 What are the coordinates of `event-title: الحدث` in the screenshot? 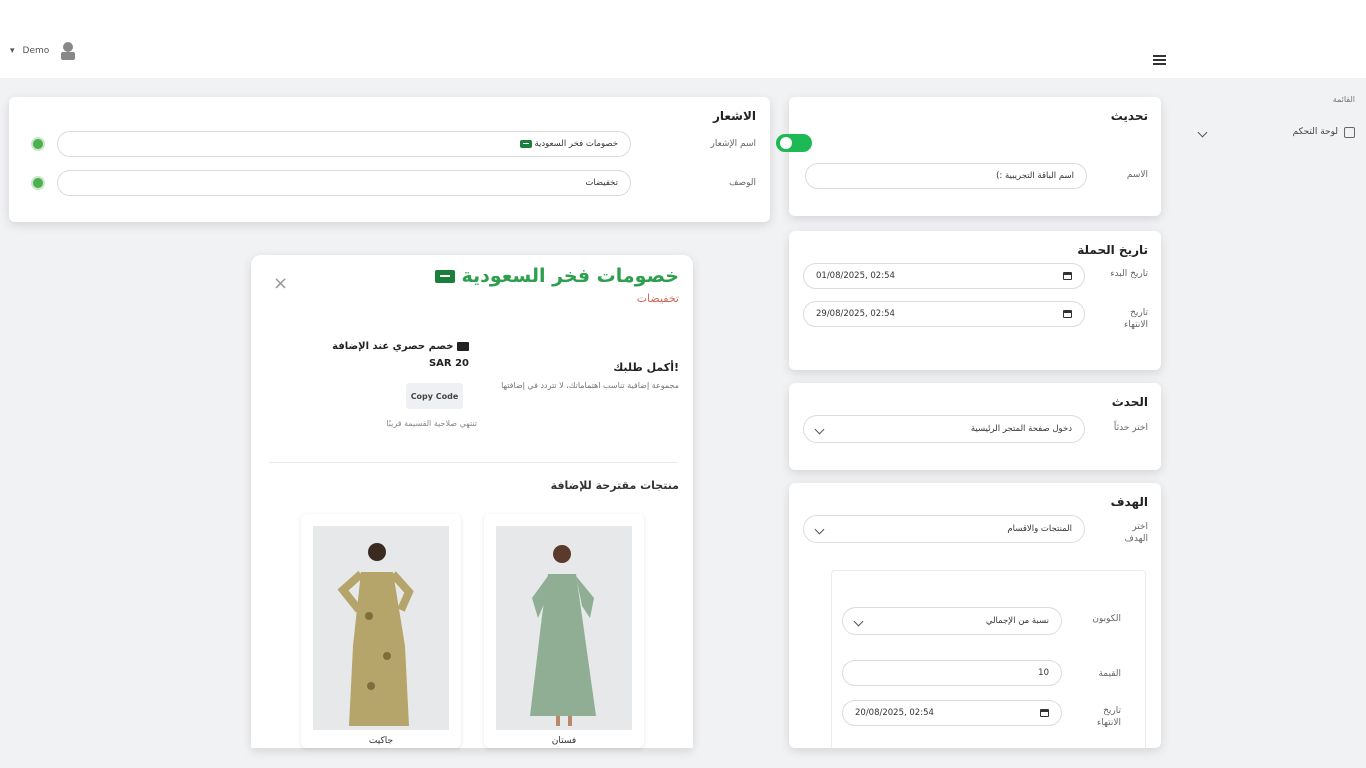 It's located at (1129, 402).